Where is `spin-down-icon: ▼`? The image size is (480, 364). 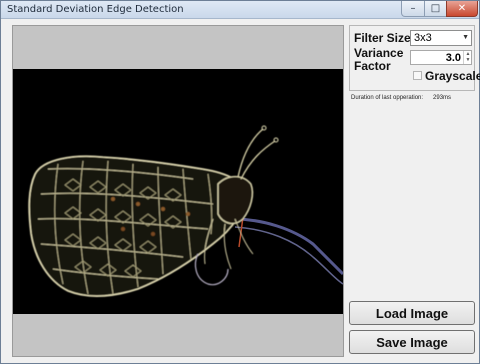 spin-down-icon: ▼ is located at coordinates (468, 60).